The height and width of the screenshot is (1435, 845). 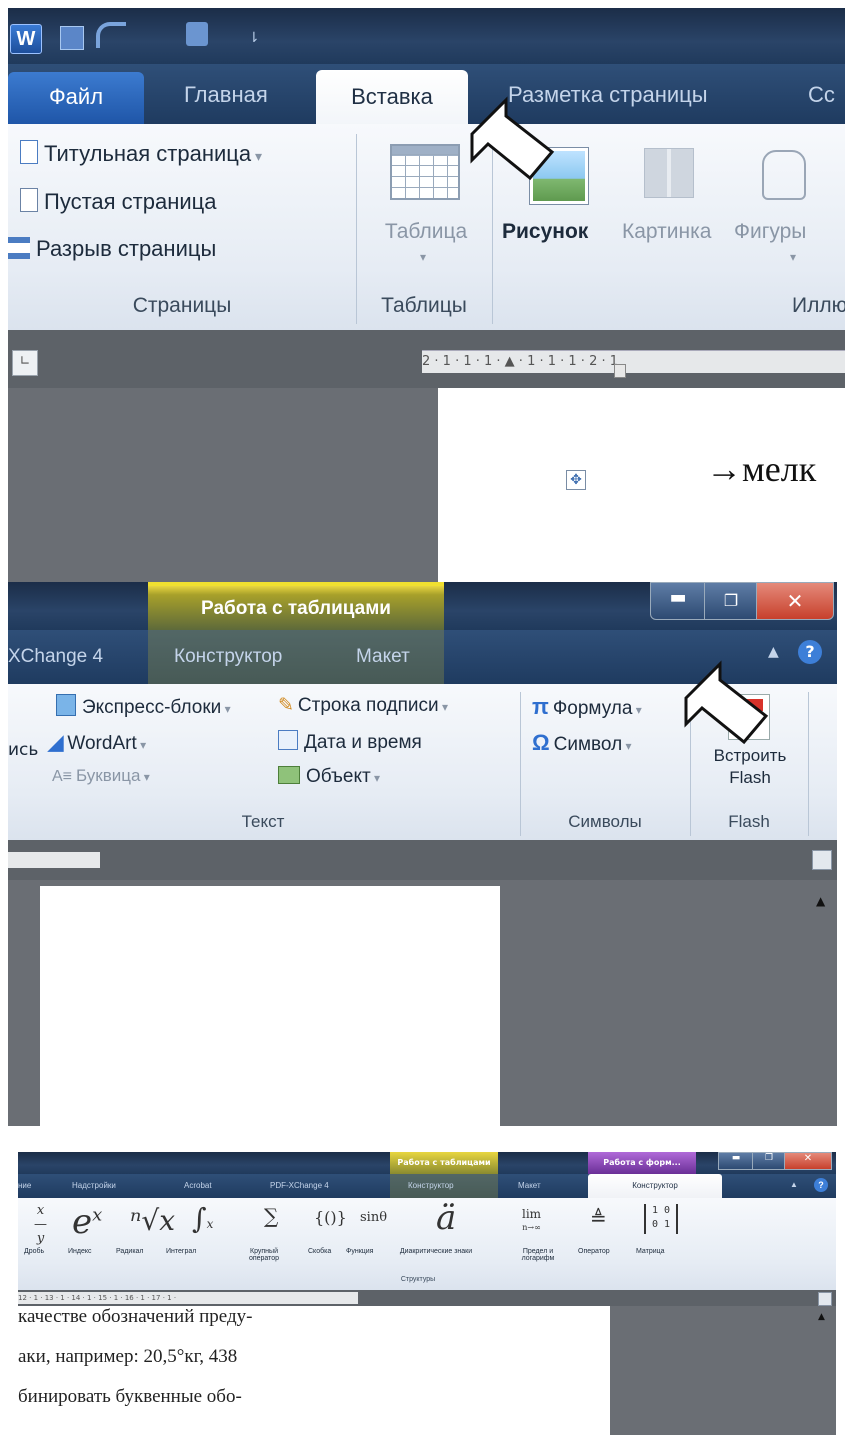 I want to click on function-button: Функция, so click(x=359, y=1251).